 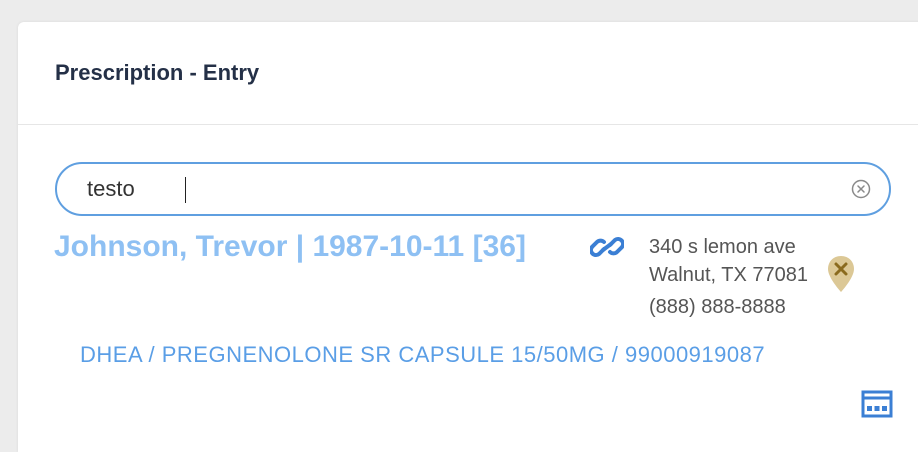 What do you see at coordinates (717, 307) in the screenshot?
I see `patient-phone: (888) 888-8888` at bounding box center [717, 307].